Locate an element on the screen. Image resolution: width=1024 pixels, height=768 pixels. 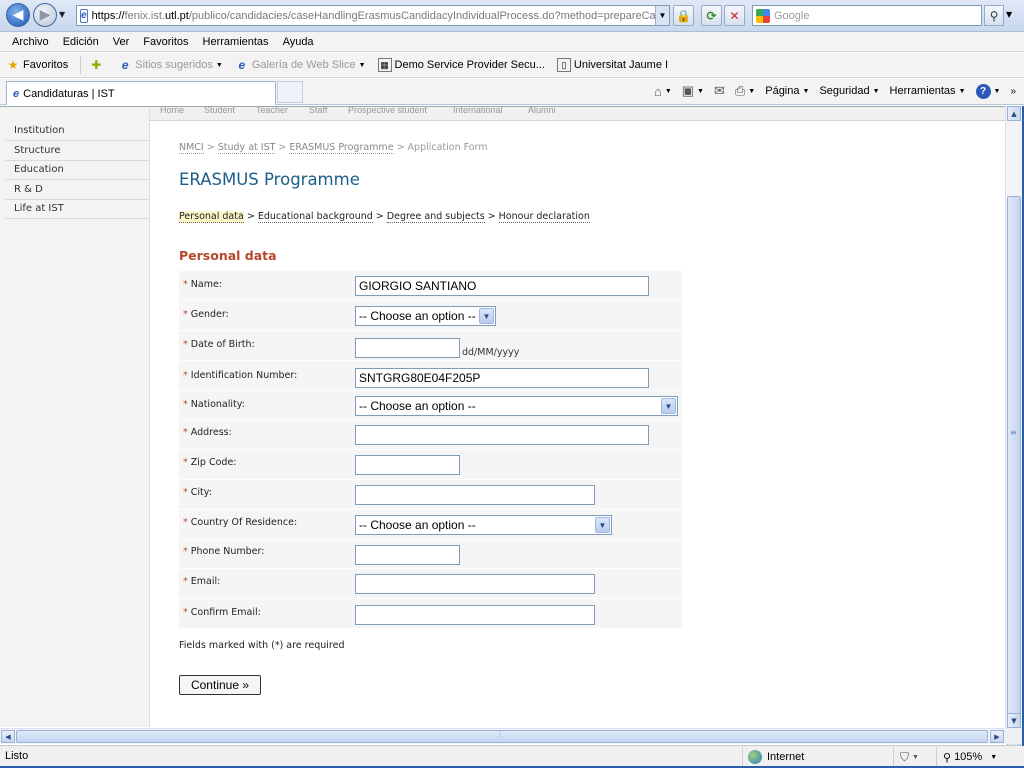
lock-icon: 🔒 is located at coordinates (683, 15).